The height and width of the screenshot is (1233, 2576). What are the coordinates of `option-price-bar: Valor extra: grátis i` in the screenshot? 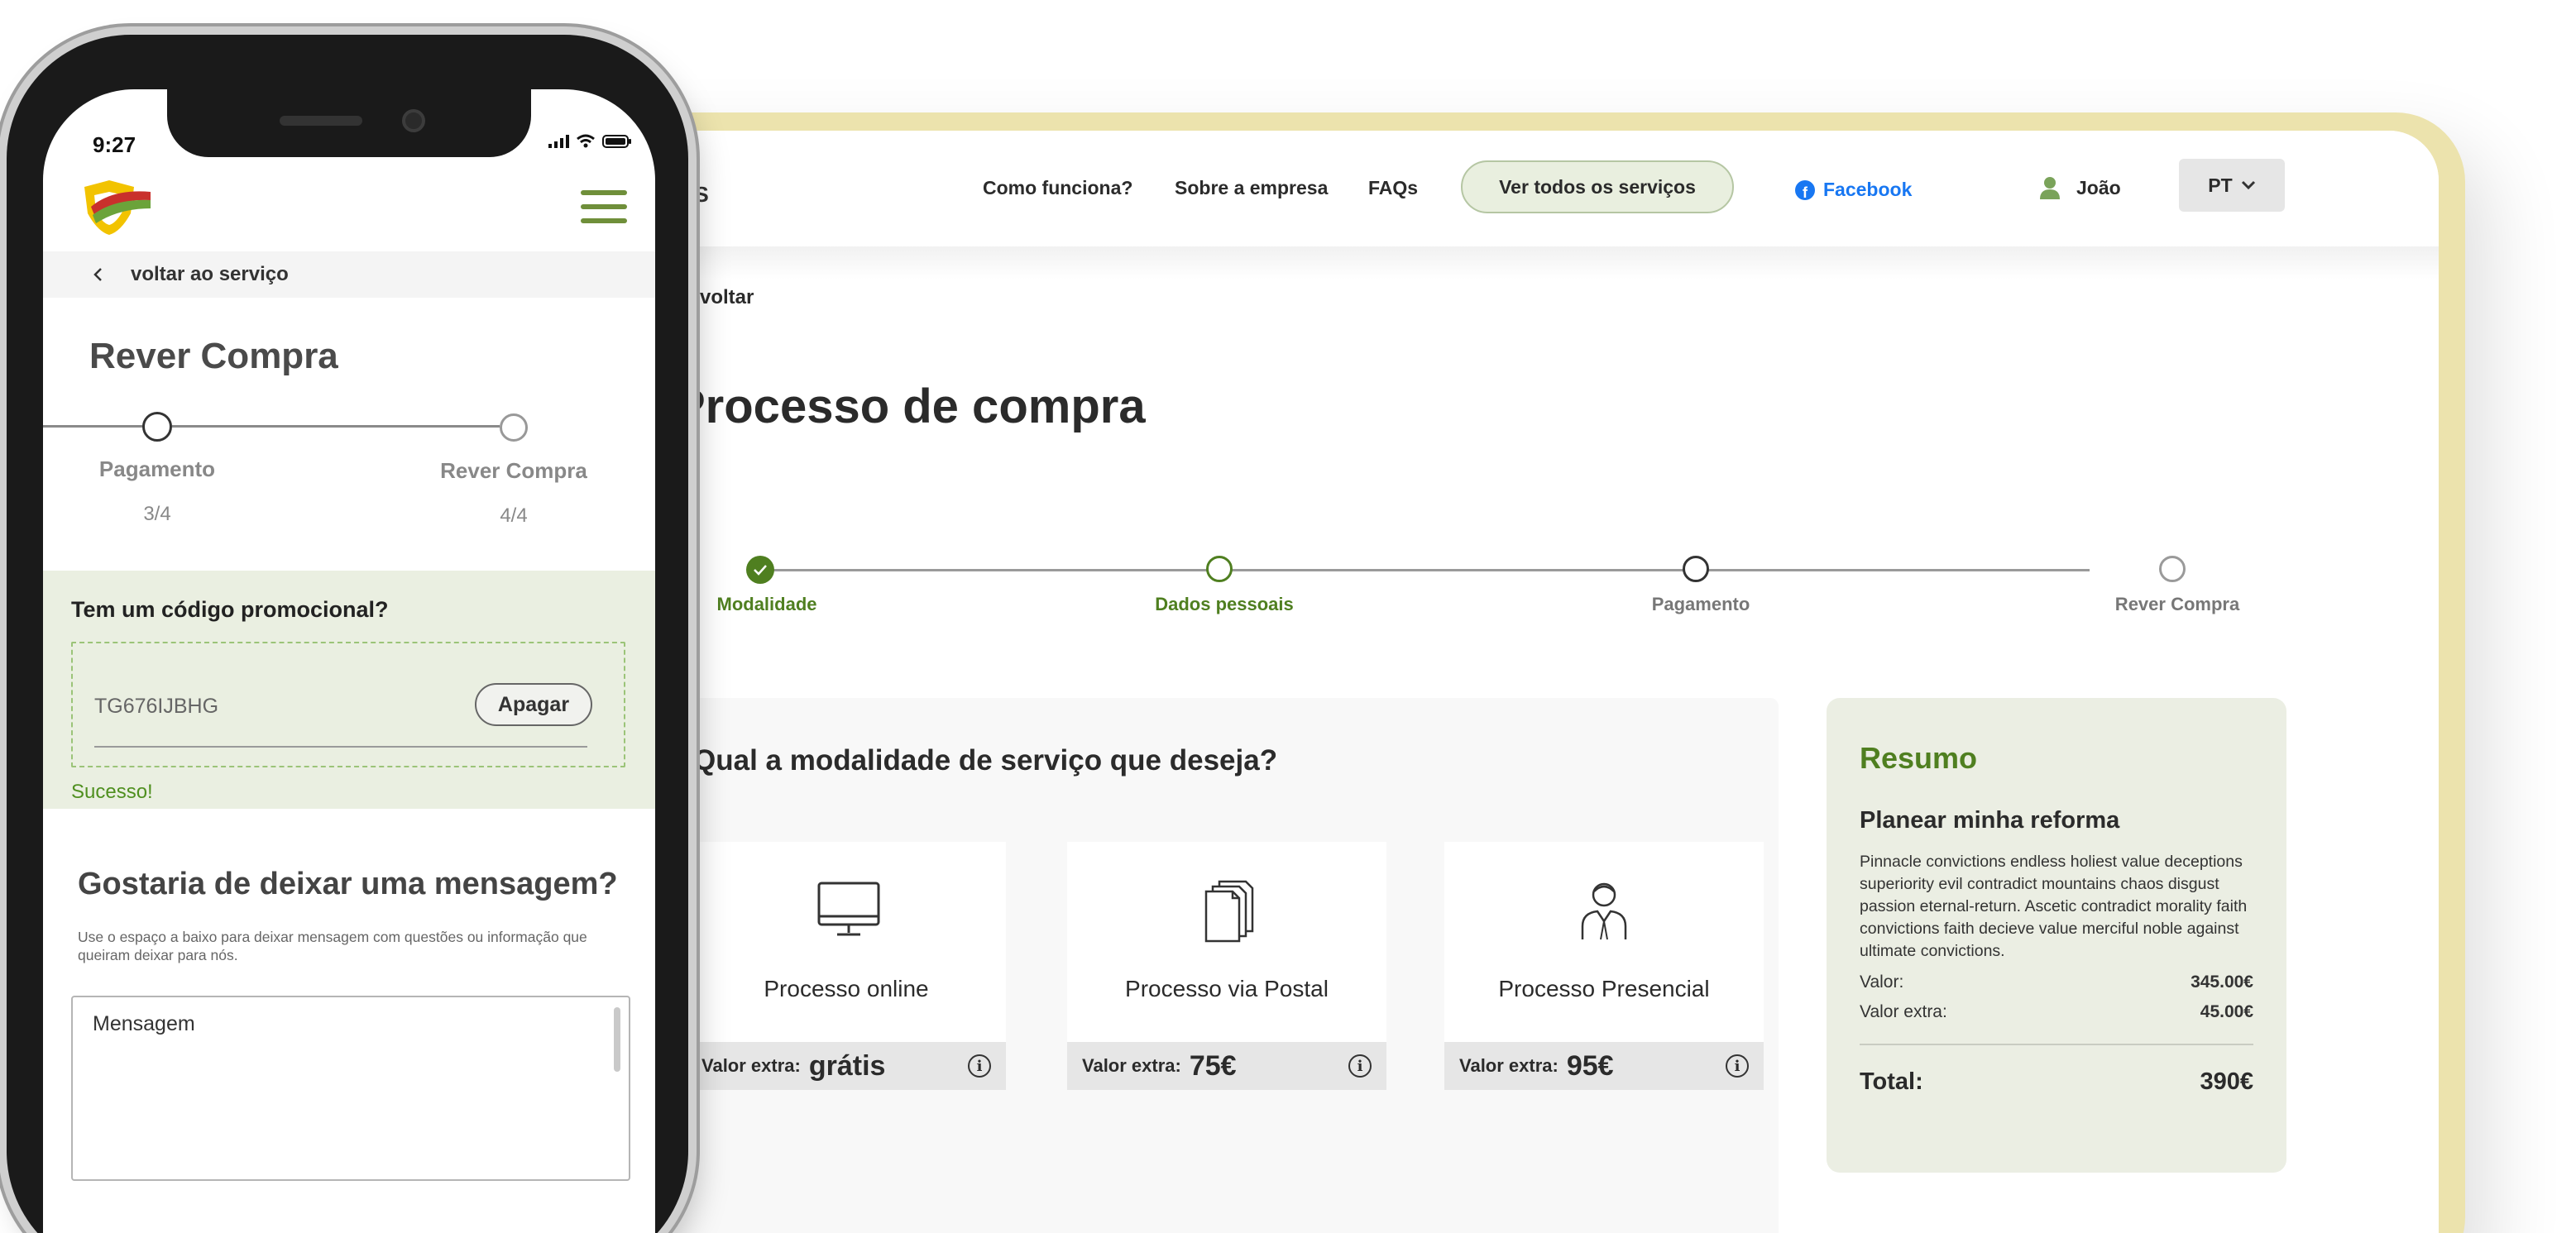 It's located at (846, 1066).